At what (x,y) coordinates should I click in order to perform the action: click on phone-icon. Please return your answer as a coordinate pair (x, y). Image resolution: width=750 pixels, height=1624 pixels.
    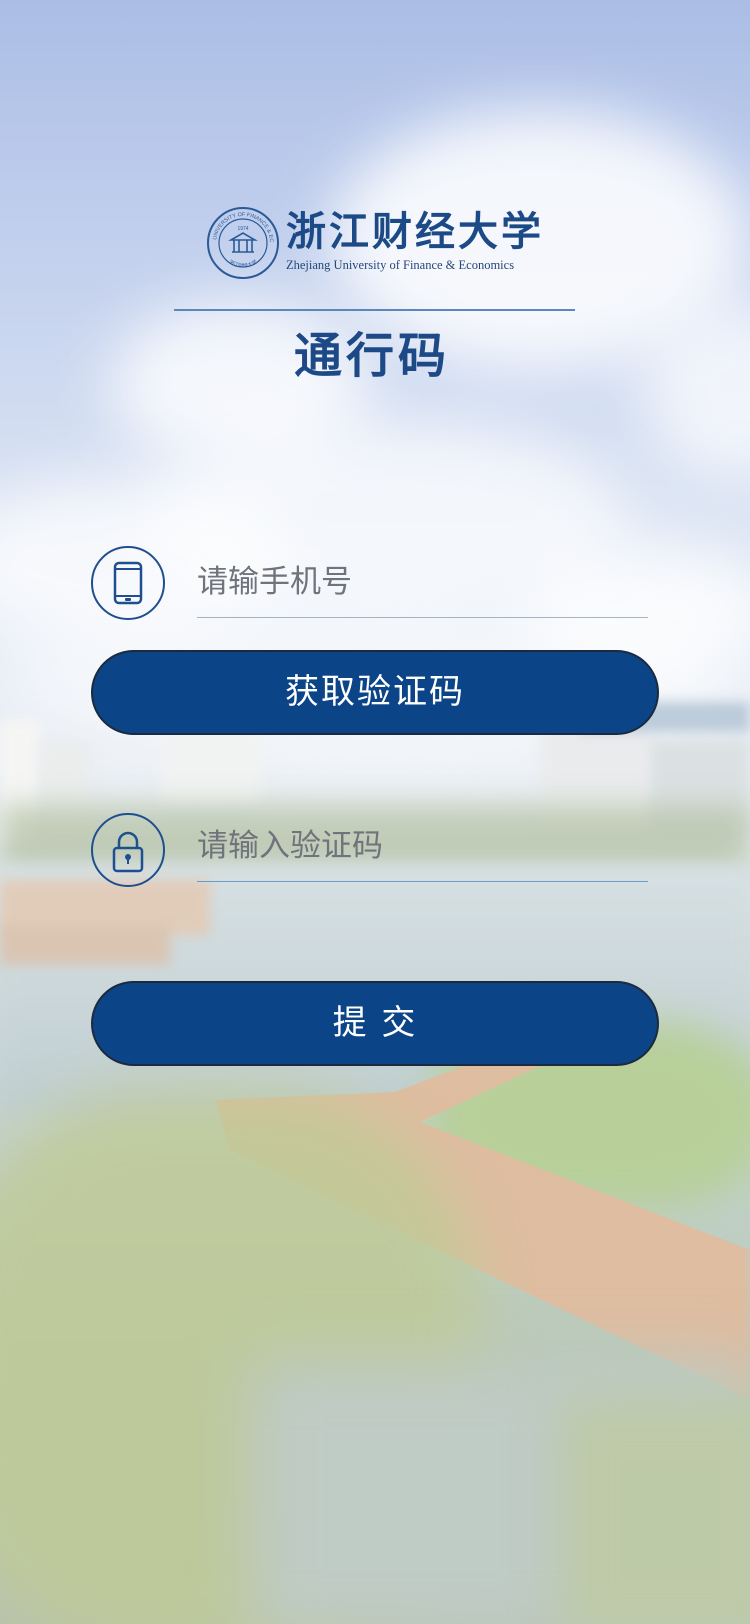
    Looking at the image, I should click on (128, 583).